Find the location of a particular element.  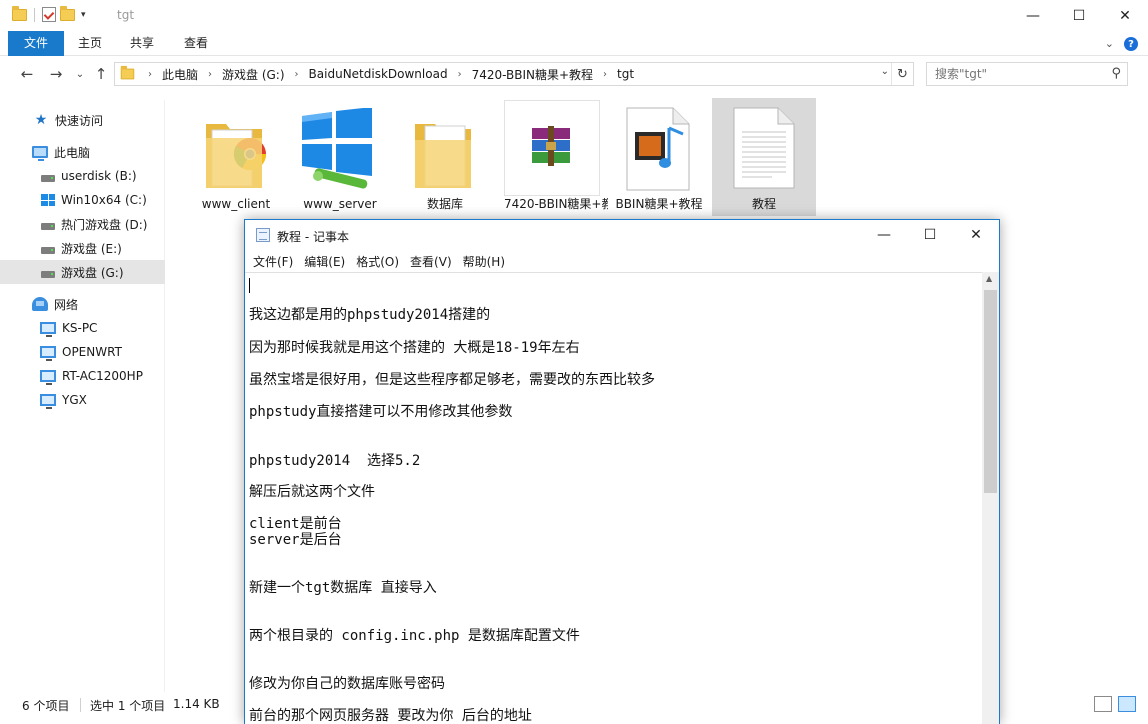

text-line: client是前台 is located at coordinates (295, 524).